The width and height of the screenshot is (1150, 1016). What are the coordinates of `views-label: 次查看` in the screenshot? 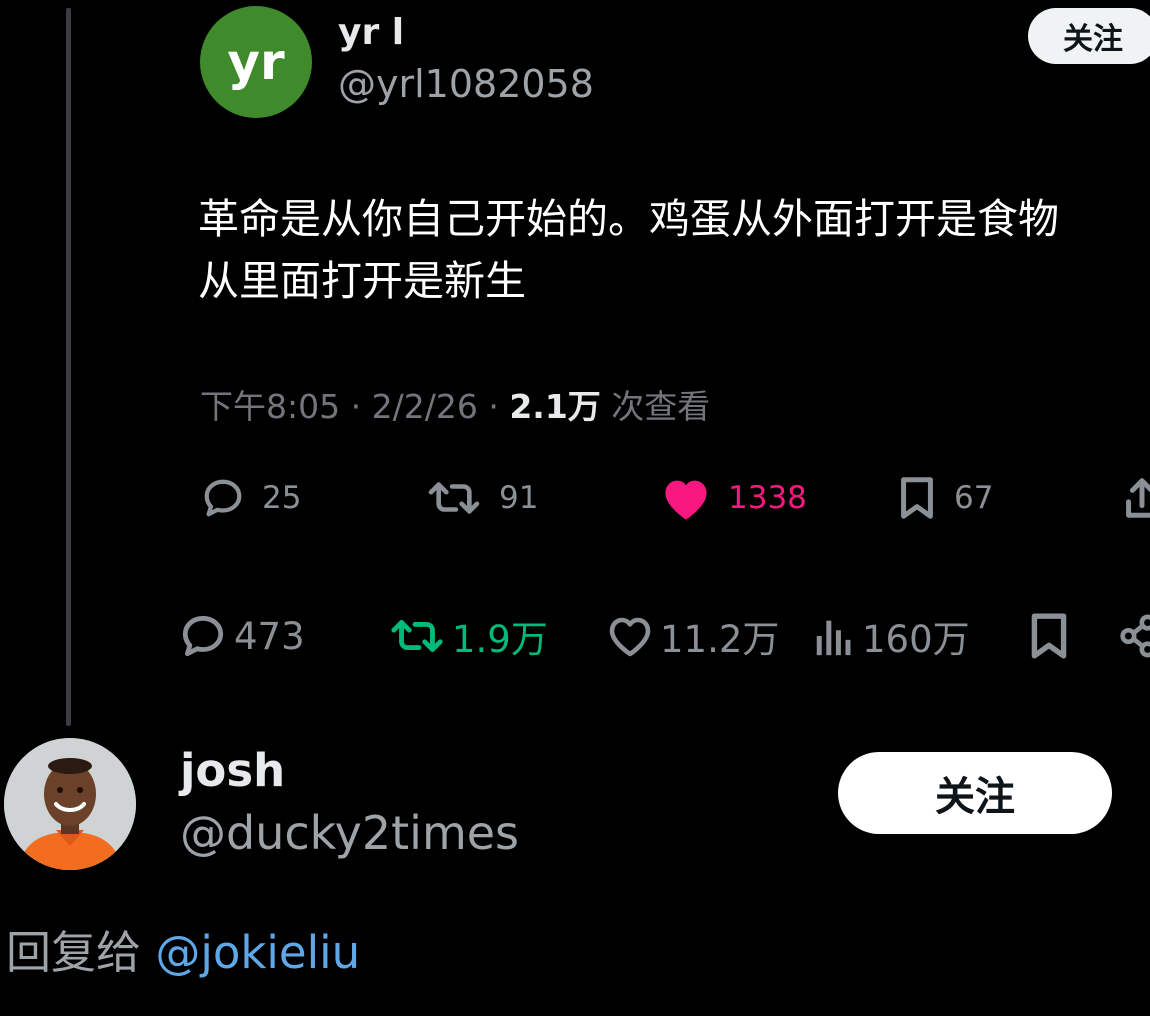 It's located at (661, 406).